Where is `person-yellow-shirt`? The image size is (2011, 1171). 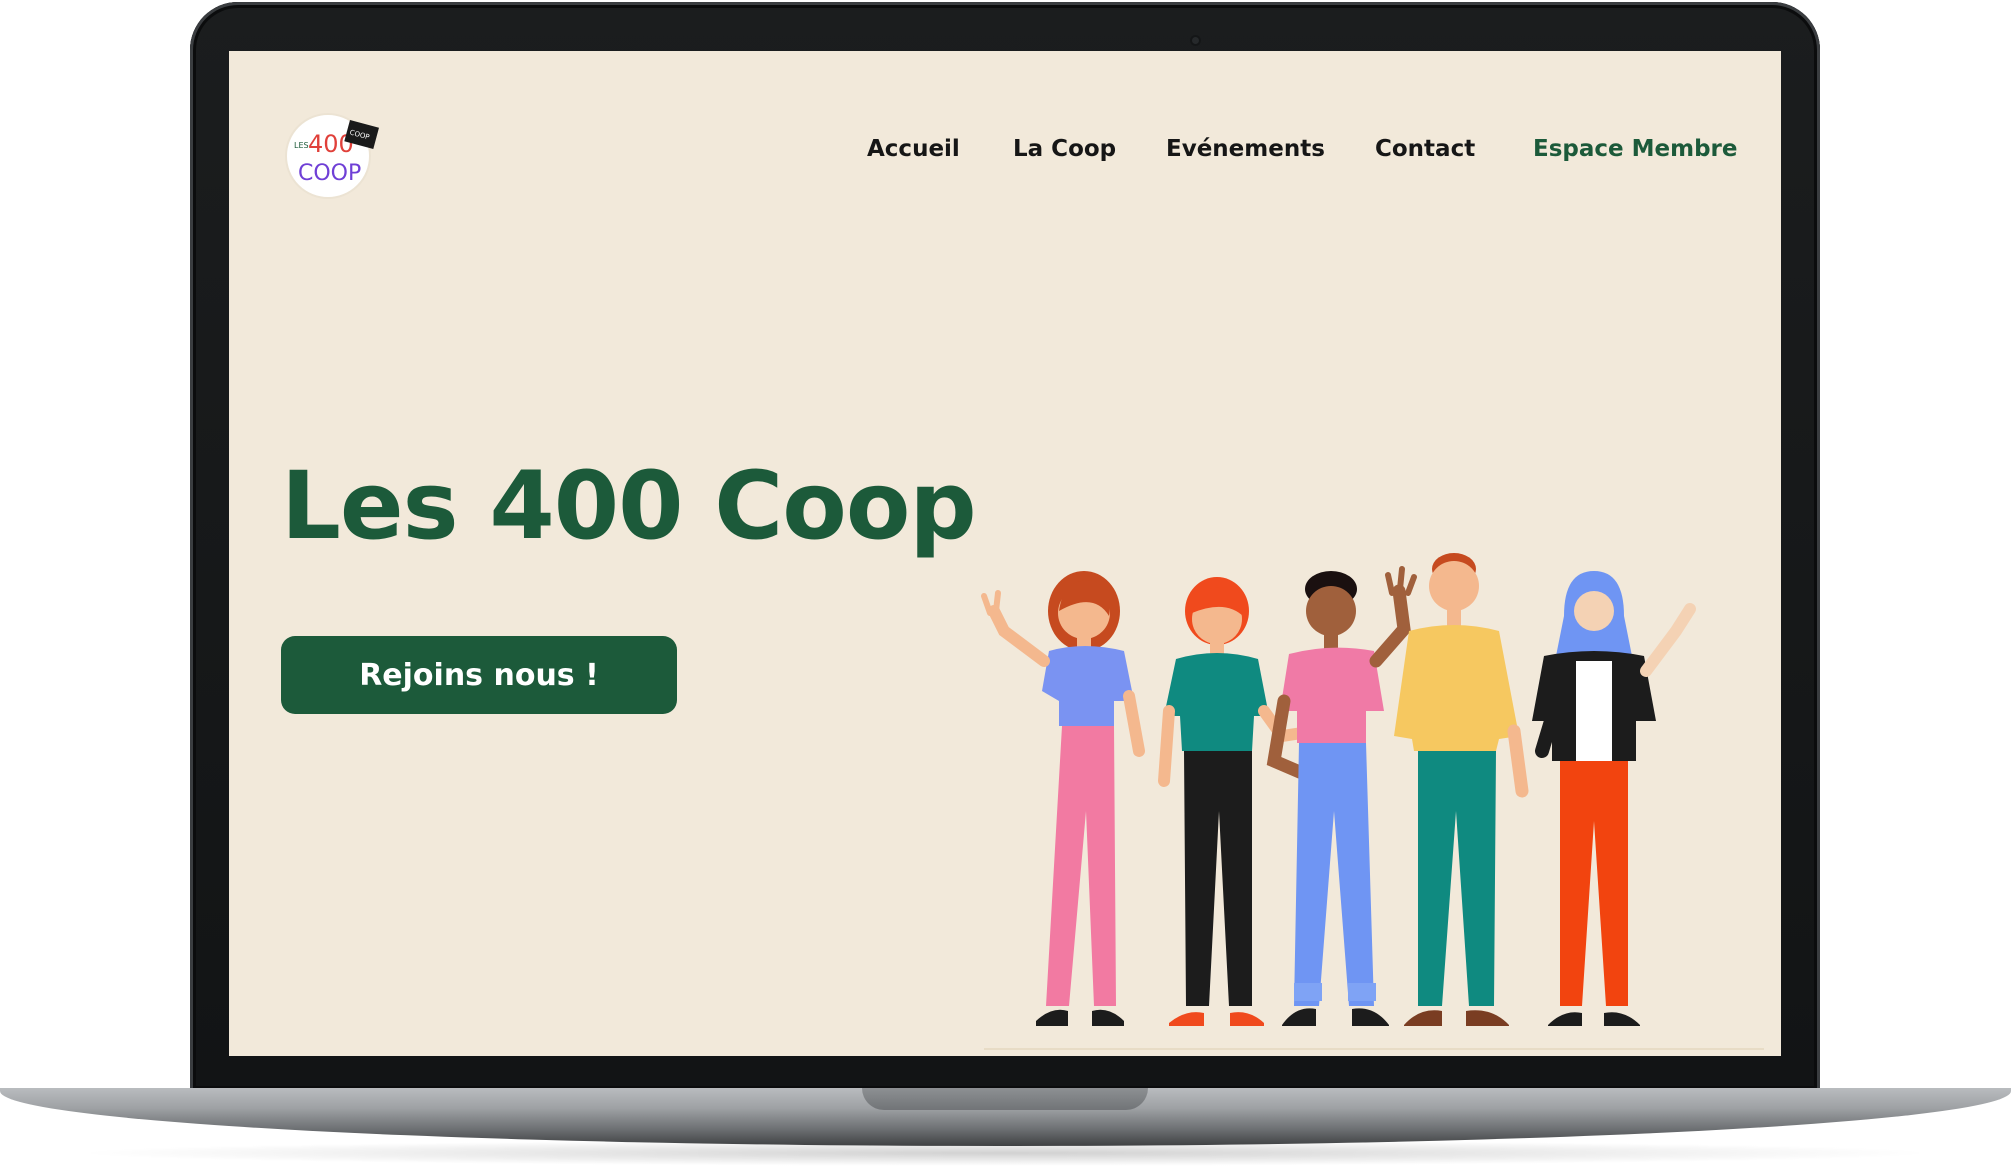 person-yellow-shirt is located at coordinates (1461, 789).